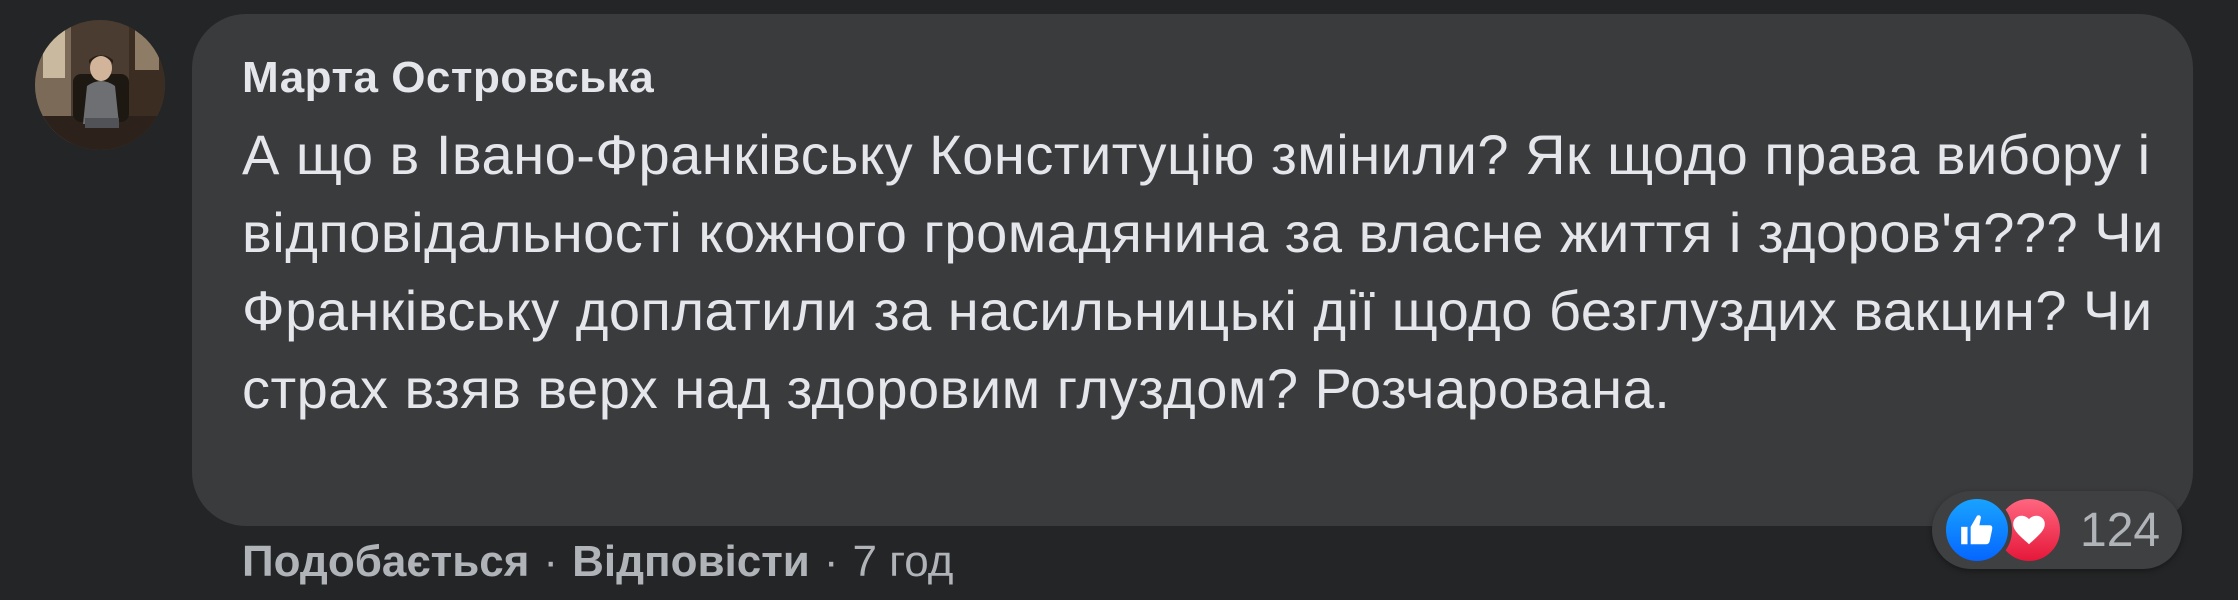 The height and width of the screenshot is (600, 2238). I want to click on reply-button: Відповісти, so click(691, 562).